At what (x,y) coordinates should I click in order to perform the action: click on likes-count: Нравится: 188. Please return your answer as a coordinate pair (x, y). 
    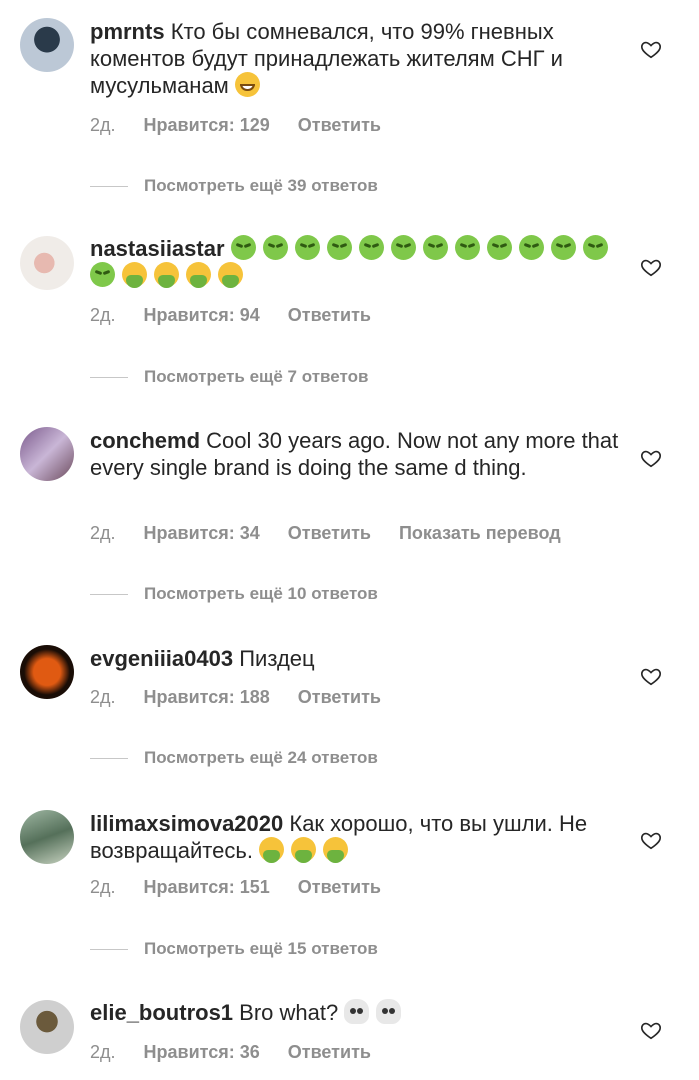
    Looking at the image, I should click on (207, 697).